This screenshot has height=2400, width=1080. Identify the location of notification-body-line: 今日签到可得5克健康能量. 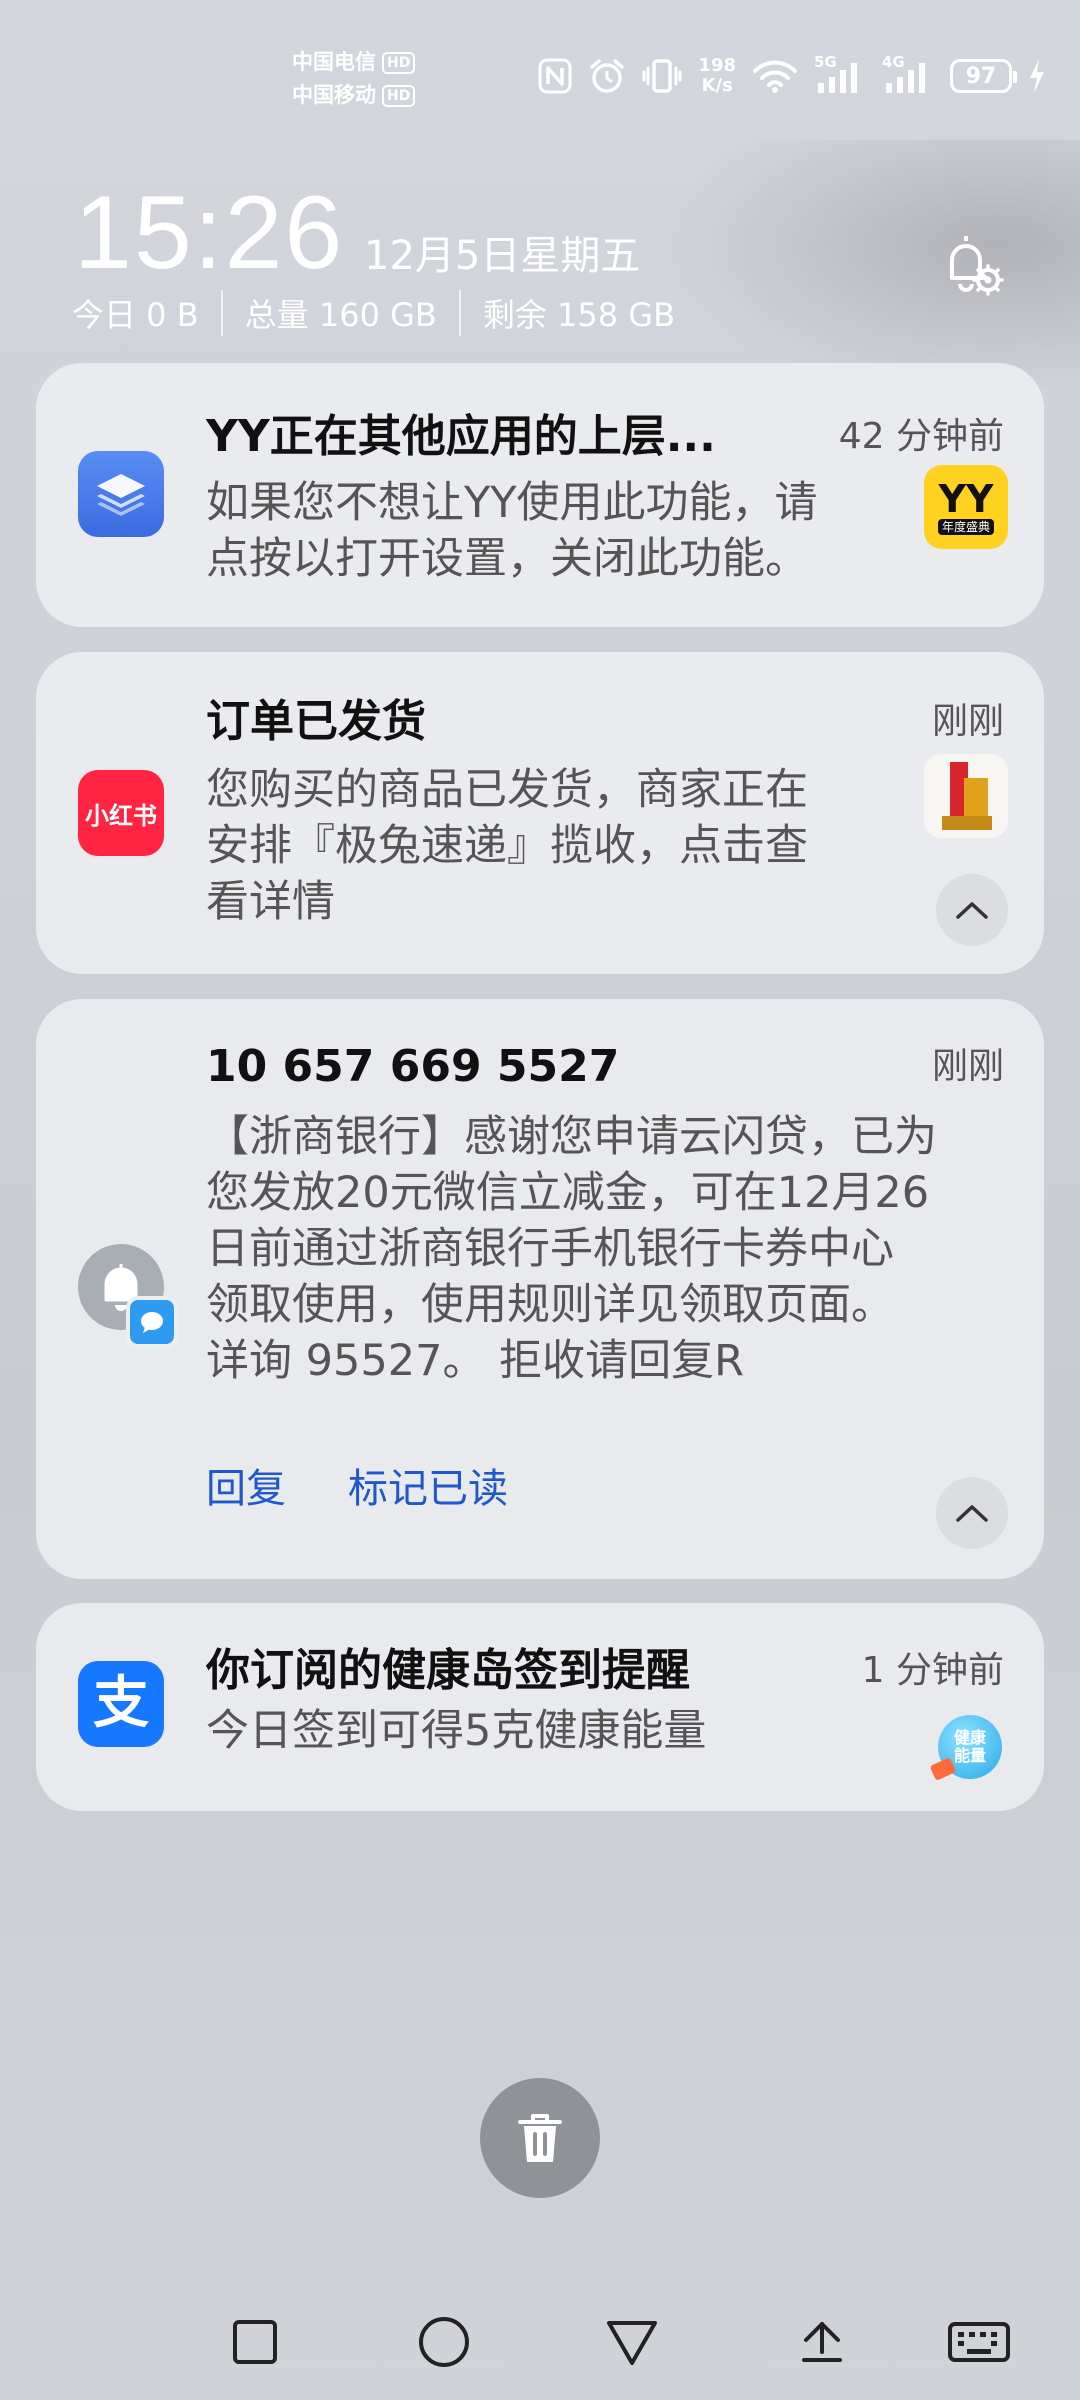
(456, 1731).